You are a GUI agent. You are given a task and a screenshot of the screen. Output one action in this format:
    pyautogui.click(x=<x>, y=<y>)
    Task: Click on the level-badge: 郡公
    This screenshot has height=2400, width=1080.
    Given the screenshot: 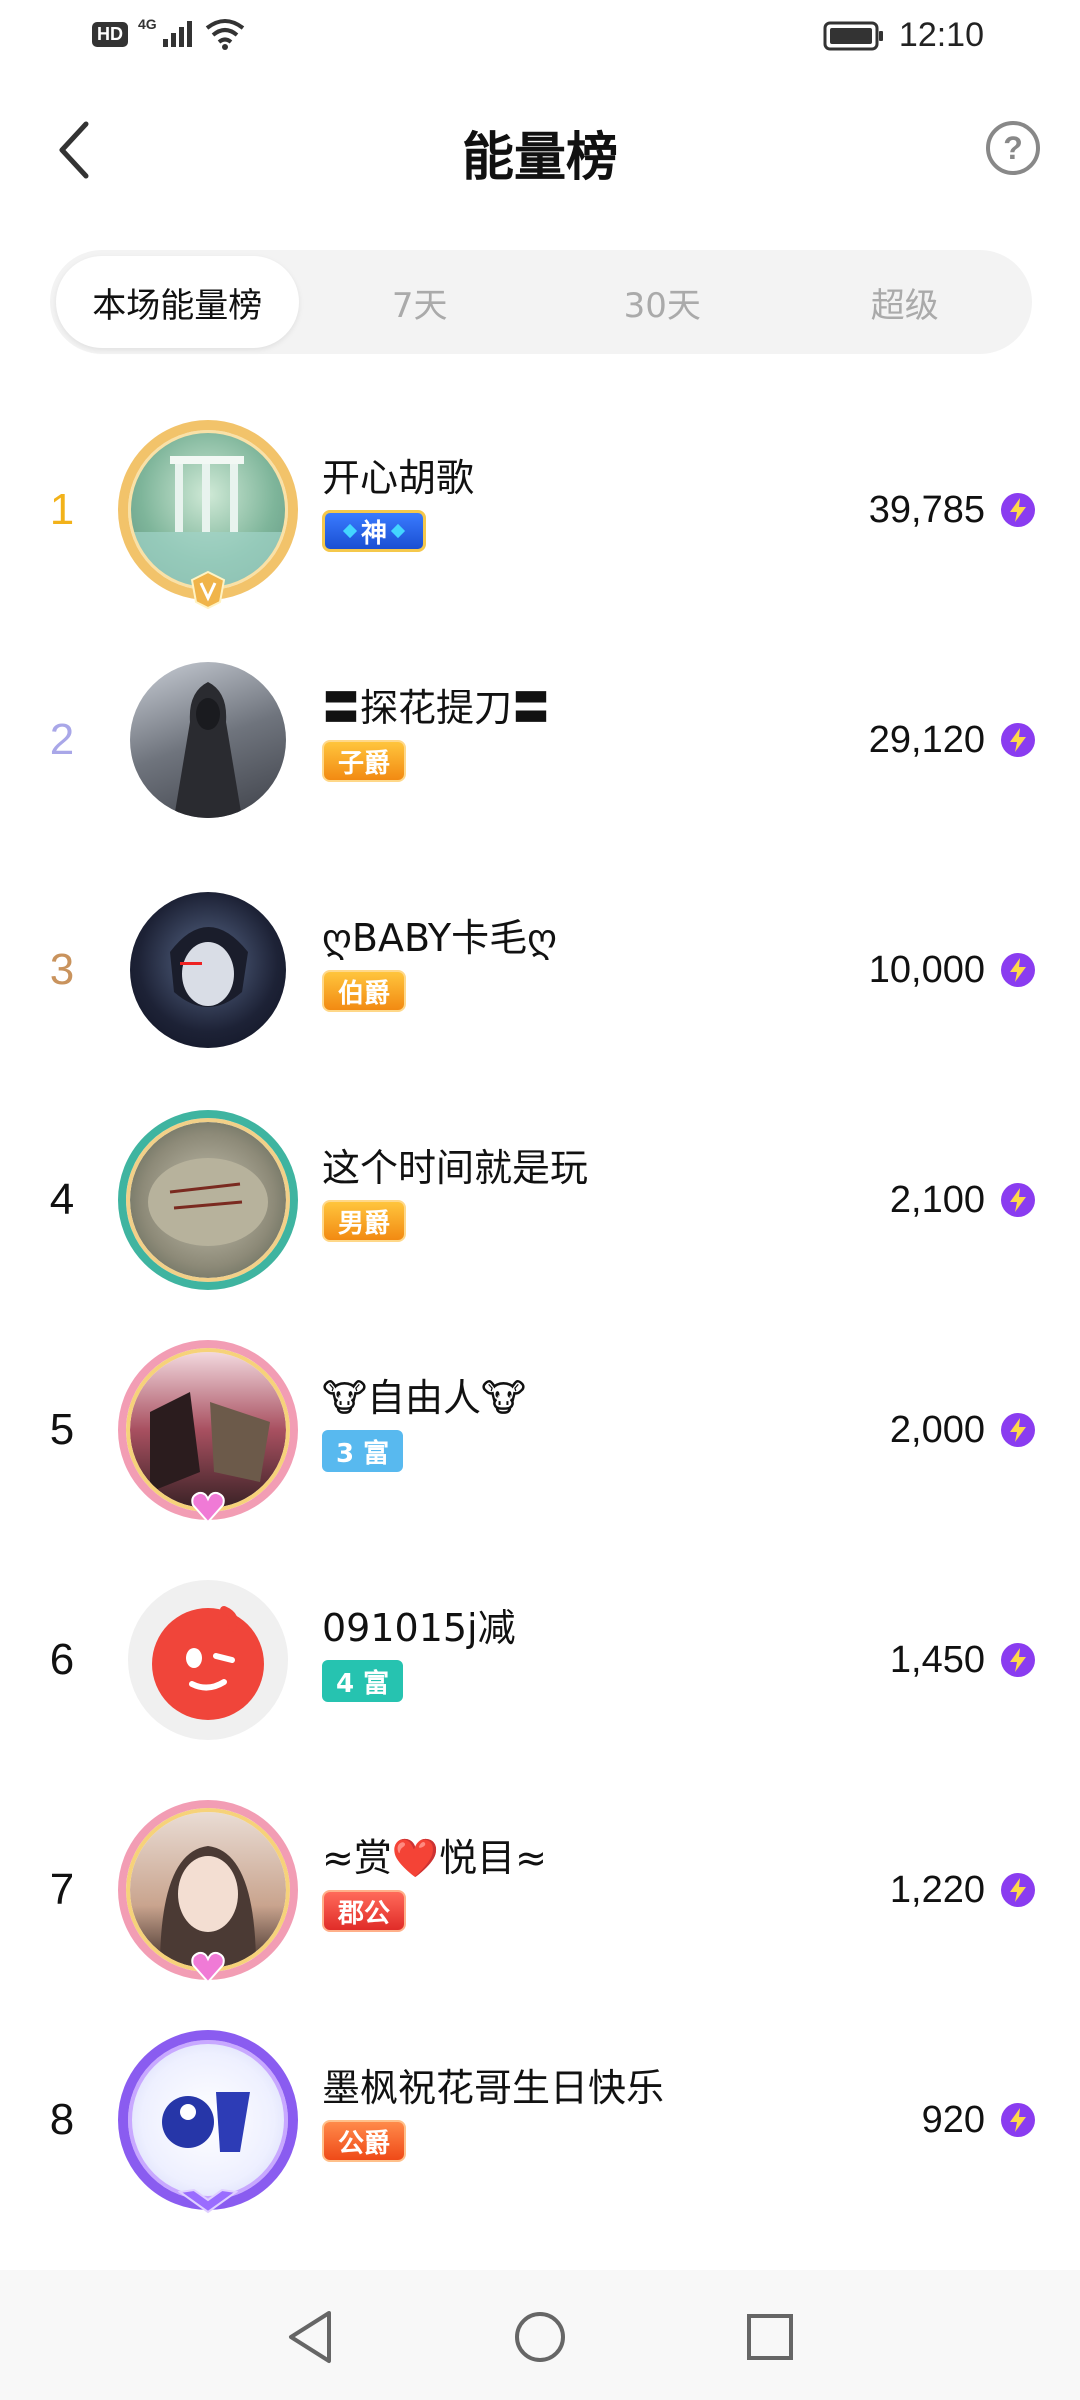 What is the action you would take?
    pyautogui.click(x=364, y=1911)
    